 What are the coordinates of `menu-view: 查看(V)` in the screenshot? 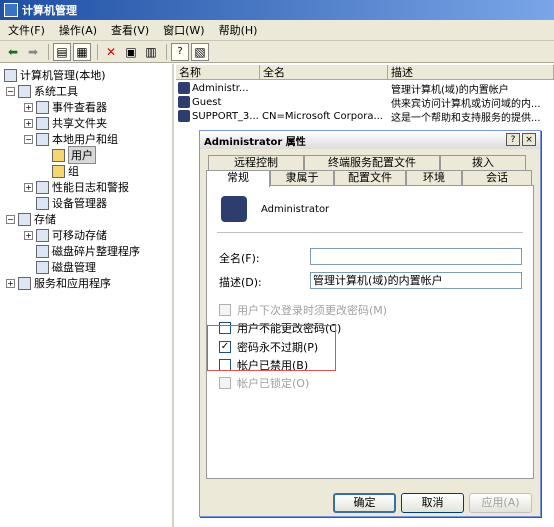 It's located at (130, 30).